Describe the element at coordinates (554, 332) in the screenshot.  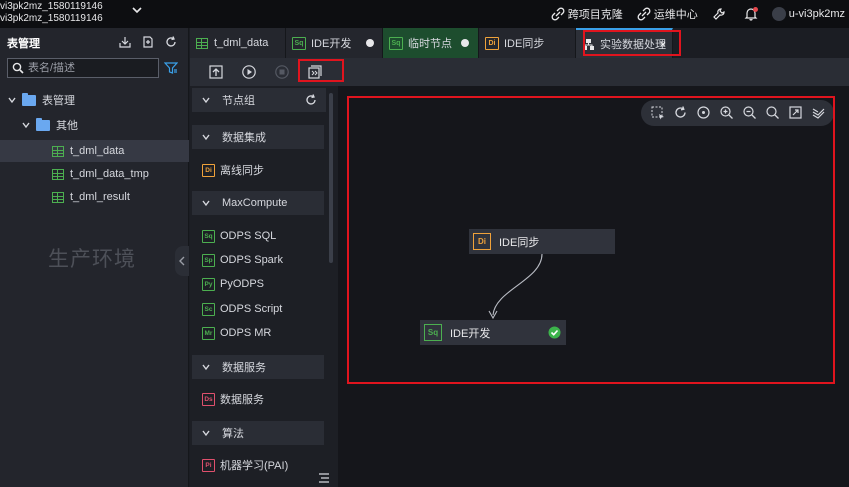
I see `success-check-icon` at that location.